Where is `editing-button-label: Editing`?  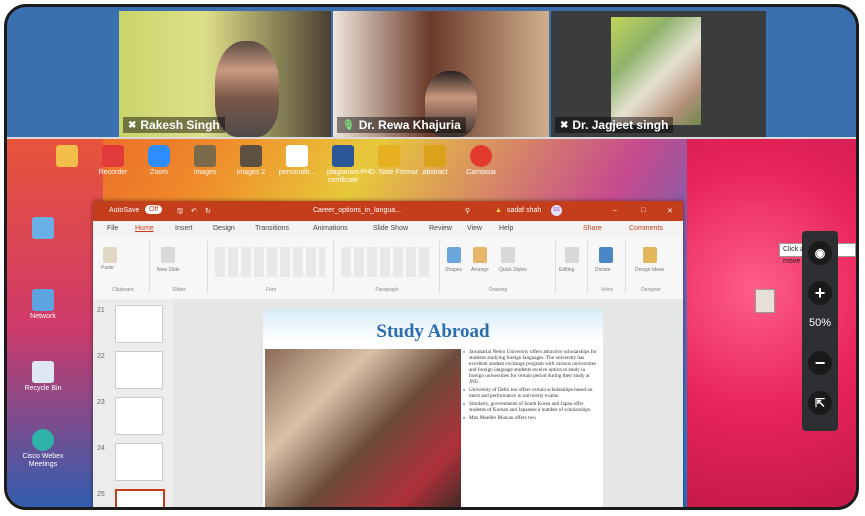
editing-button-label: Editing is located at coordinates (567, 270).